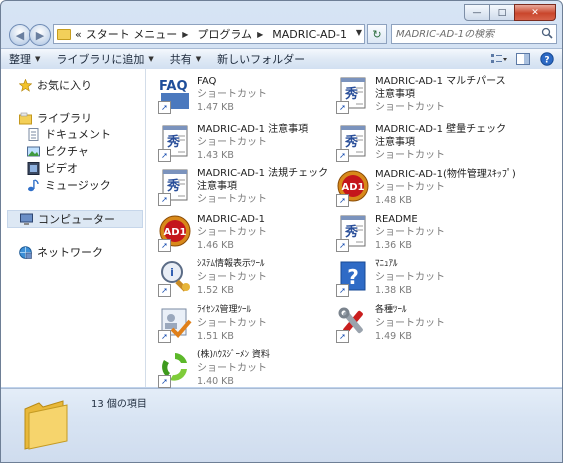 This screenshot has width=563, height=463. I want to click on file-name: MADRIC-AD-1, so click(231, 219).